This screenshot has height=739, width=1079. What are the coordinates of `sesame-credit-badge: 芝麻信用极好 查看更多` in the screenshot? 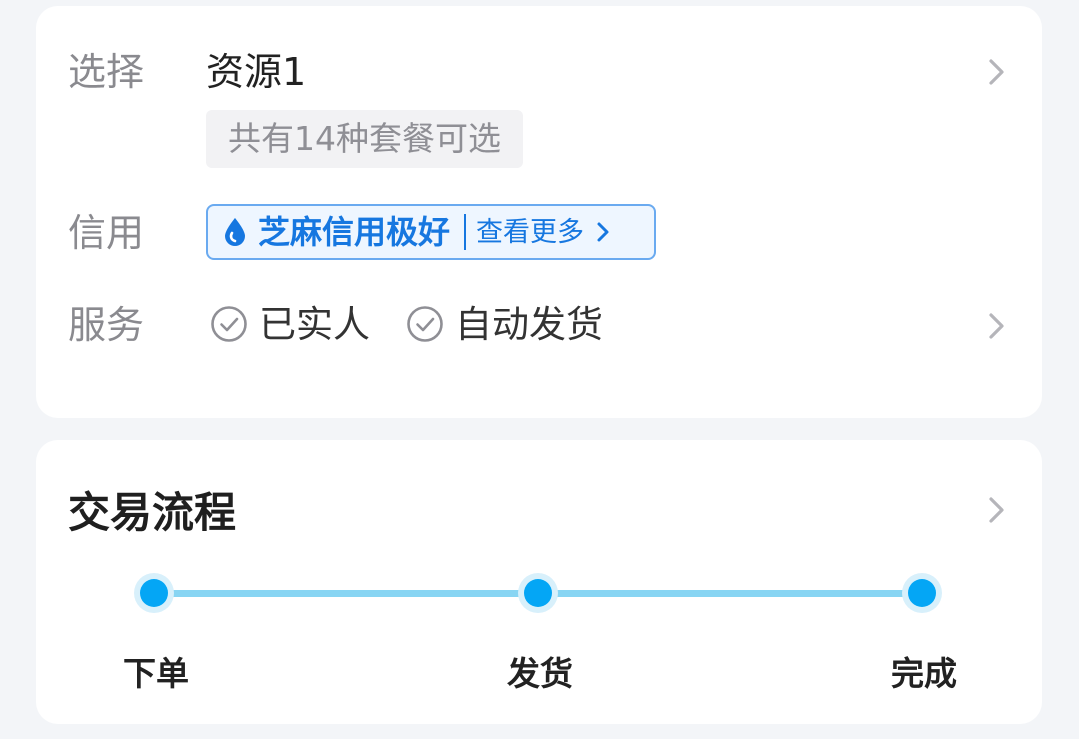 It's located at (431, 232).